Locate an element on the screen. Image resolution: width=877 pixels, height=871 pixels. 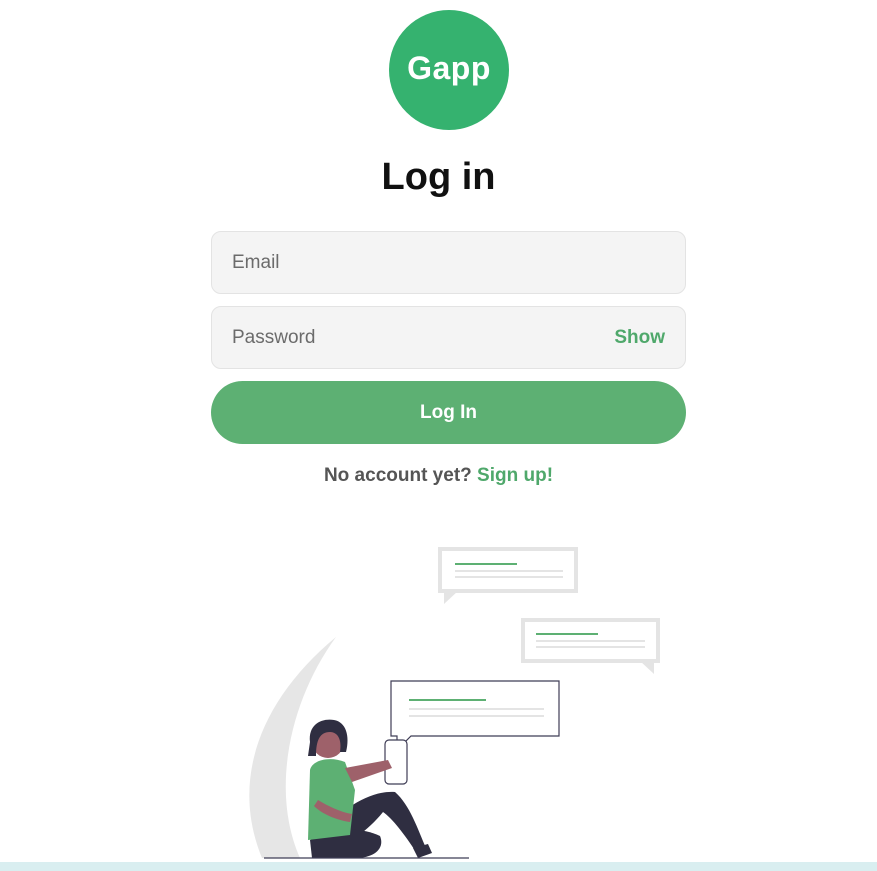
chat-bubble-top is located at coordinates (508, 575).